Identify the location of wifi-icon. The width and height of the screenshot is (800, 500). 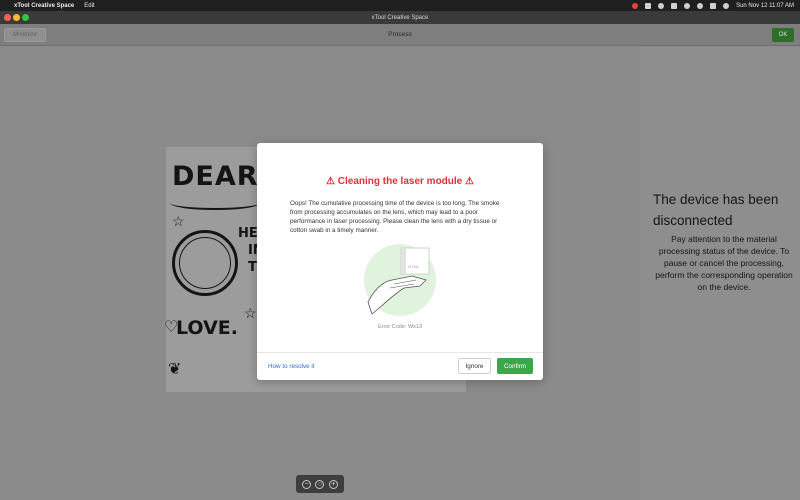
(687, 5).